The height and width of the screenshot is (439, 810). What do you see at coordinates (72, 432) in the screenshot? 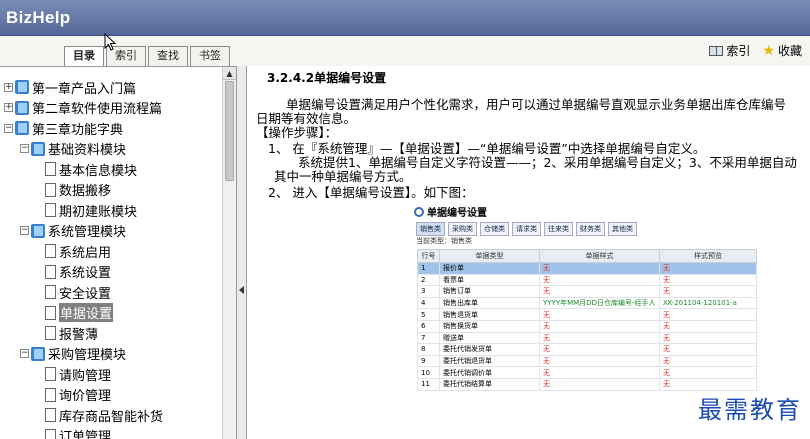
I see `tree-item: 订单管理` at bounding box center [72, 432].